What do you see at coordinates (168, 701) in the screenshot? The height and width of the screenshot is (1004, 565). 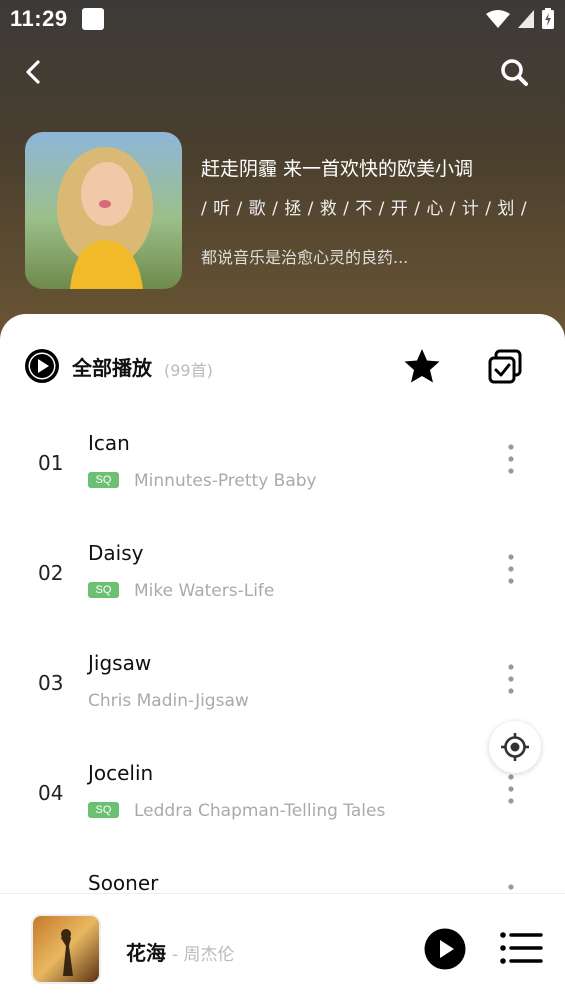 I see `song-artist: Chris Madin-Jigsaw` at bounding box center [168, 701].